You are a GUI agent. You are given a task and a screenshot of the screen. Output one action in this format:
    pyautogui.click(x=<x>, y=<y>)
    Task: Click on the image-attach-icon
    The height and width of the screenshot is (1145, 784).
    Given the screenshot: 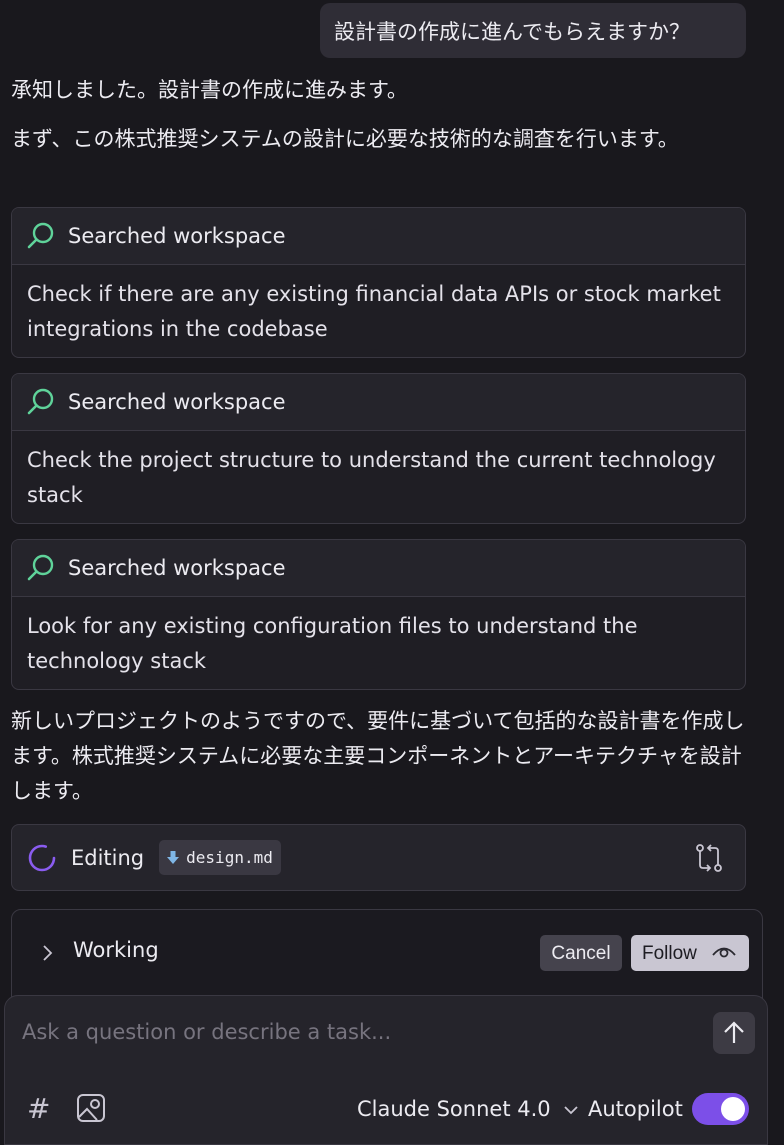 What is the action you would take?
    pyautogui.click(x=91, y=1108)
    